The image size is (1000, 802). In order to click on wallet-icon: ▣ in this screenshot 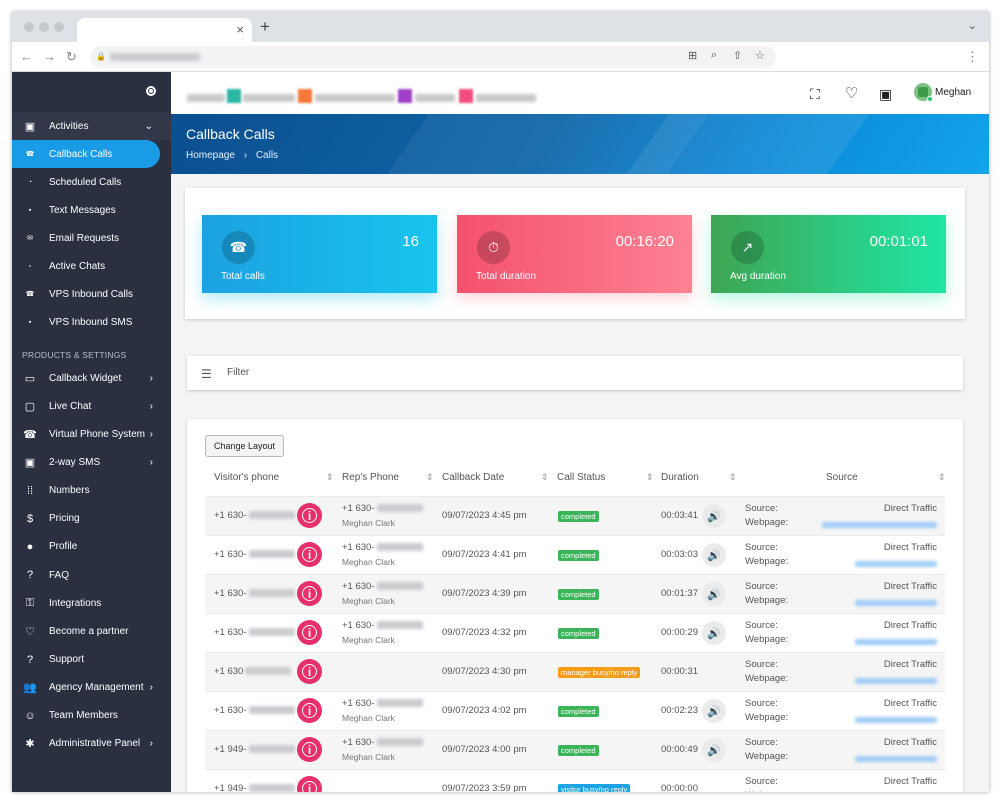, I will do `click(885, 94)`.